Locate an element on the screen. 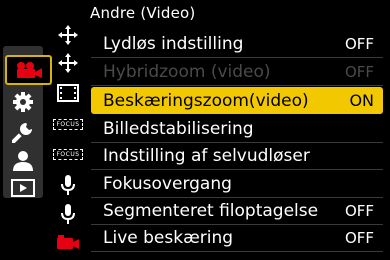 Image resolution: width=390 pixels, height=260 pixels. person-icon is located at coordinates (23, 161).